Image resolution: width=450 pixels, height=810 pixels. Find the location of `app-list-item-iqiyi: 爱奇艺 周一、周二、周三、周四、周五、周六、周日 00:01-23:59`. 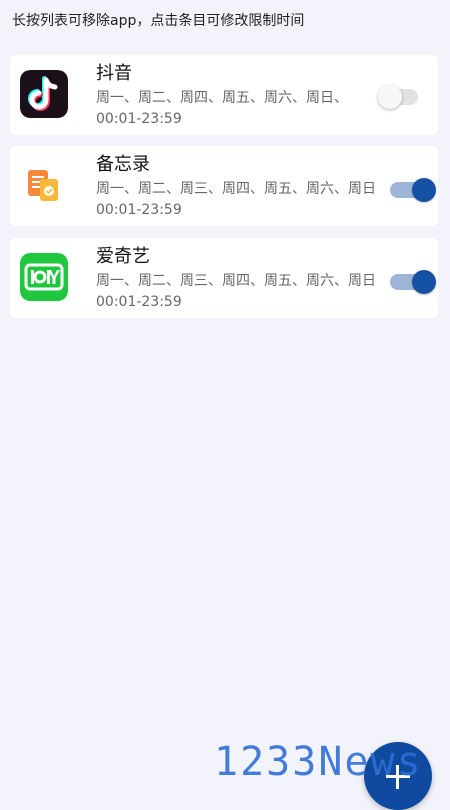

app-list-item-iqiyi: 爱奇艺 周一、周二、周三、周四、周五、周六、周日 00:01-23:59 is located at coordinates (224, 278).